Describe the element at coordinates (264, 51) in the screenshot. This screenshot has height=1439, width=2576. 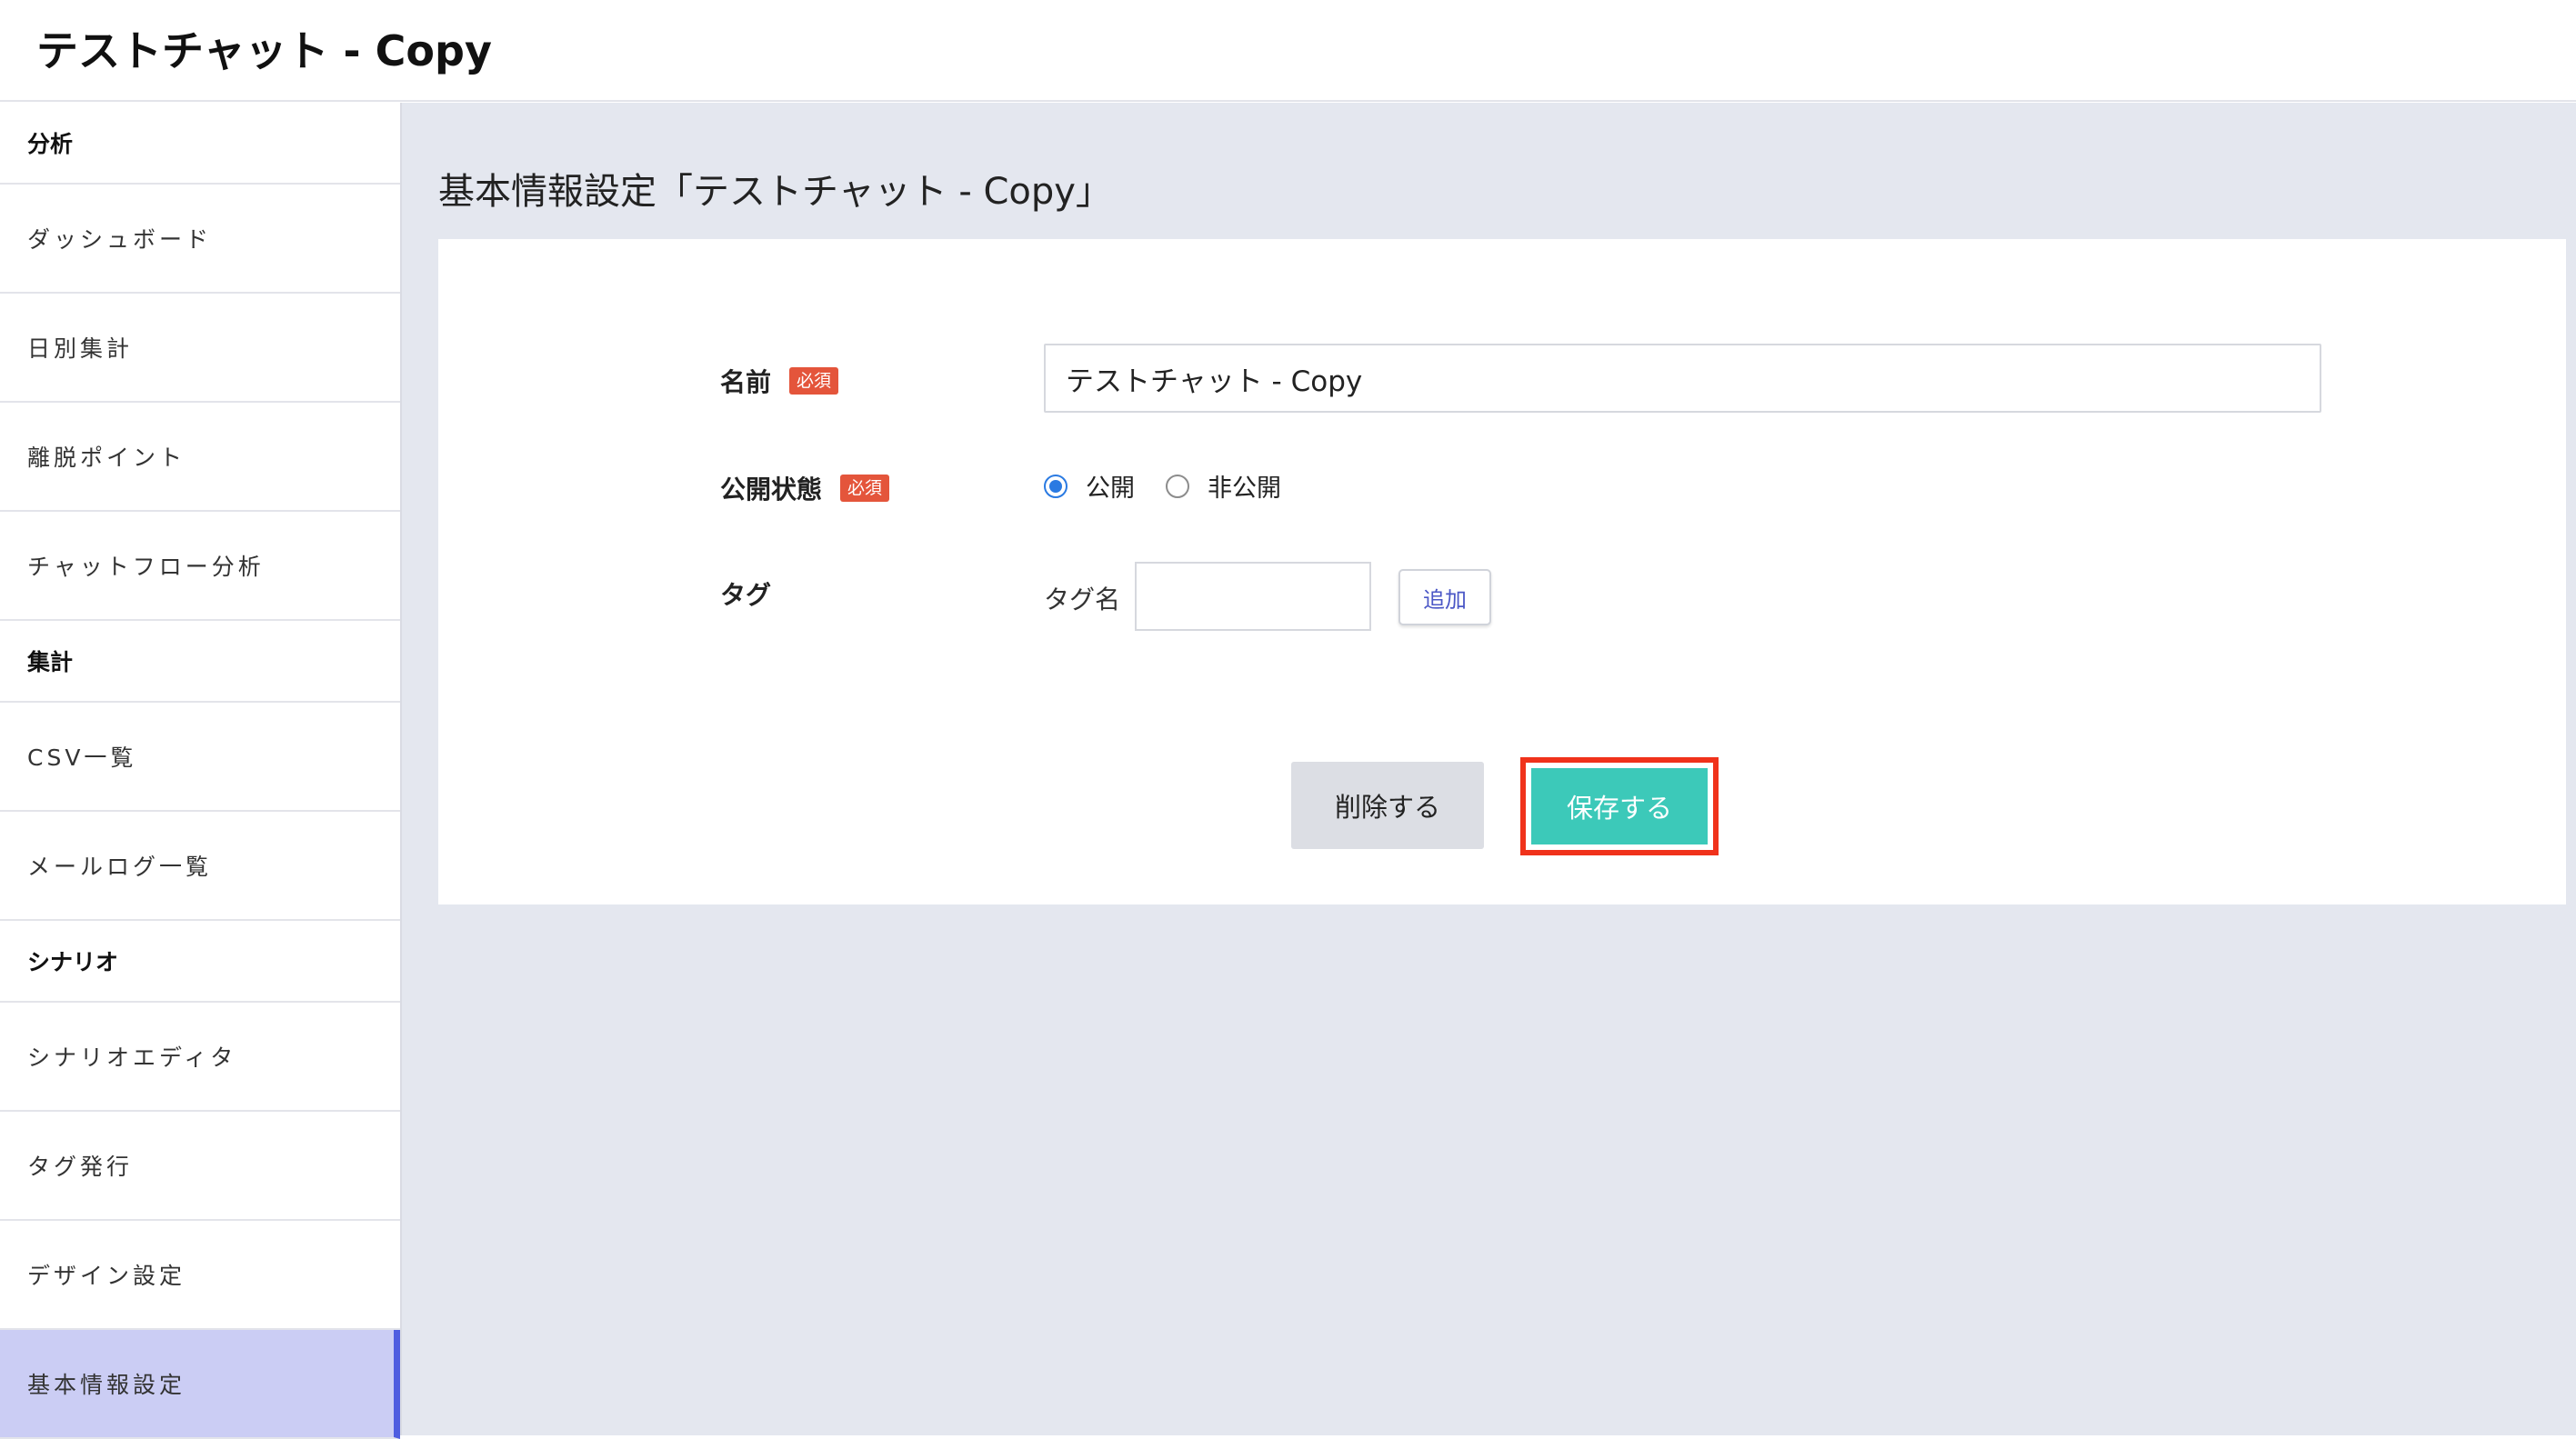
I see `app-title: テストチャット - Copy` at that location.